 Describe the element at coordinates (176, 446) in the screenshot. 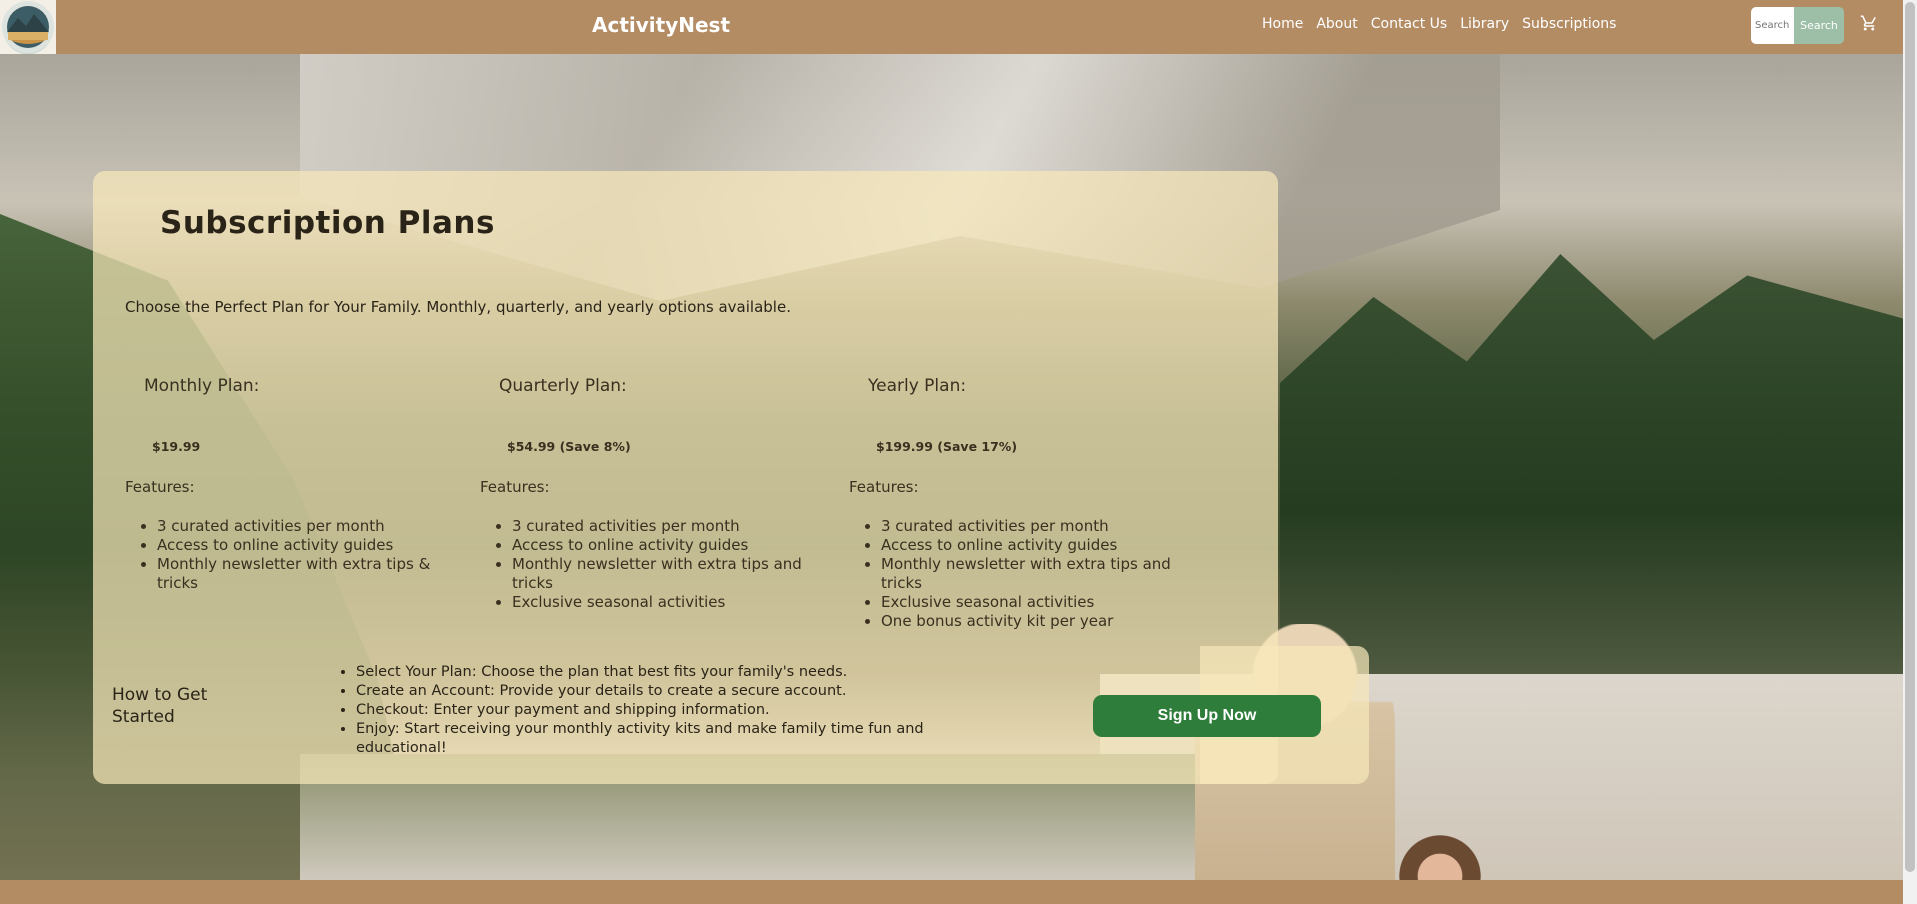

I see `plan-monthly-price: $19.99` at that location.